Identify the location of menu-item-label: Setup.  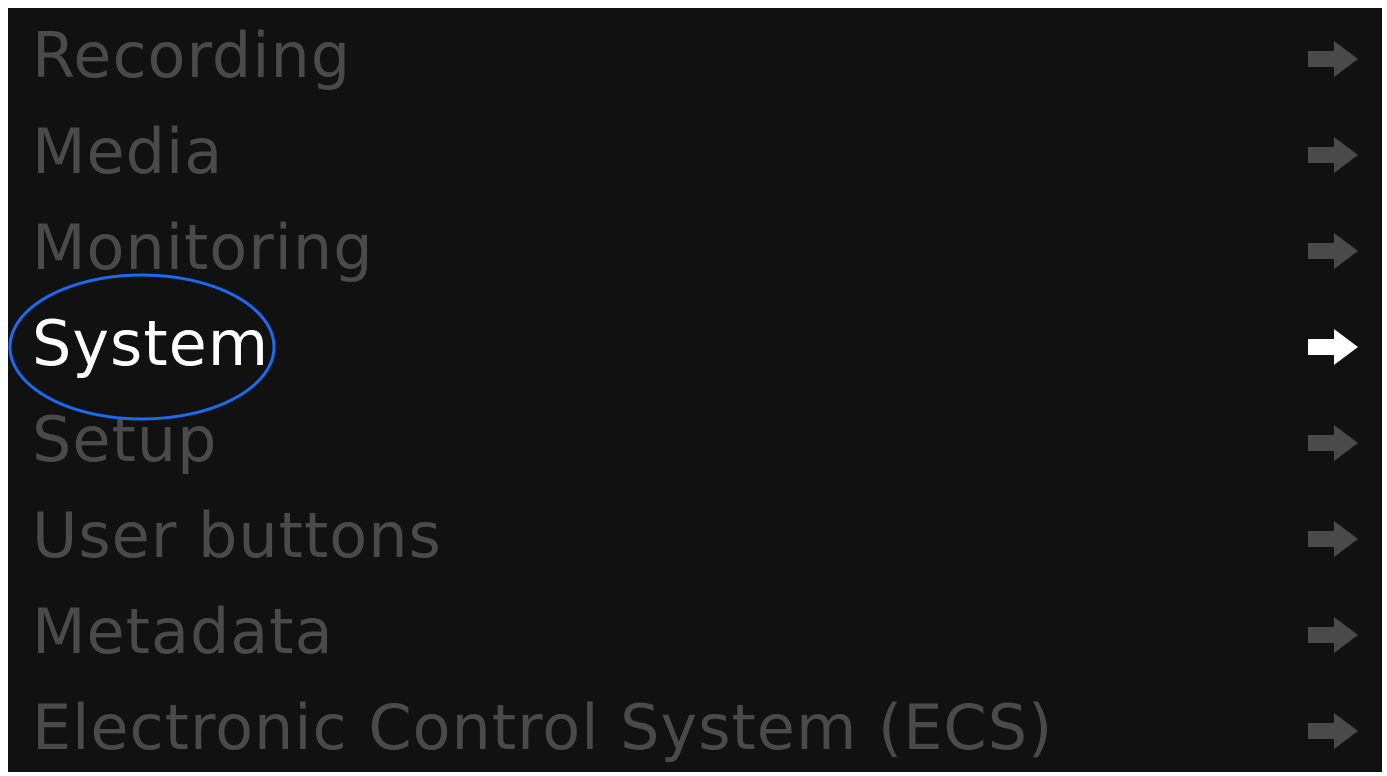
(125, 439).